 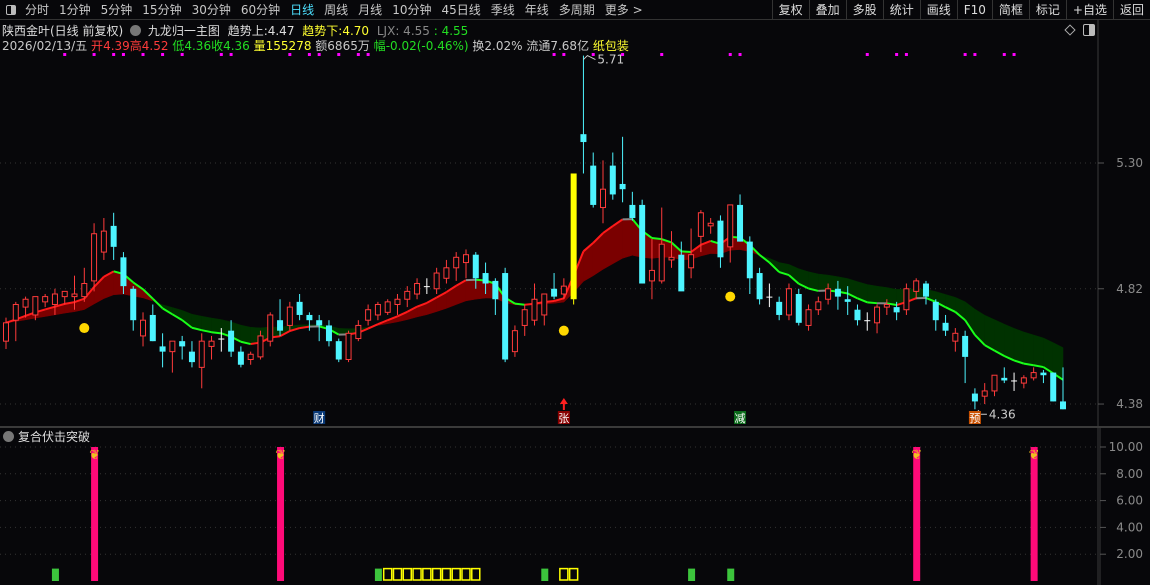 I want to click on tab-period-5: 60分钟, so click(x=260, y=10).